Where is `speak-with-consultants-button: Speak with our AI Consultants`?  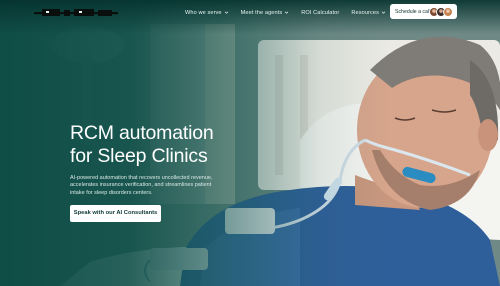
speak-with-consultants-button: Speak with our AI Consultants is located at coordinates (115, 213).